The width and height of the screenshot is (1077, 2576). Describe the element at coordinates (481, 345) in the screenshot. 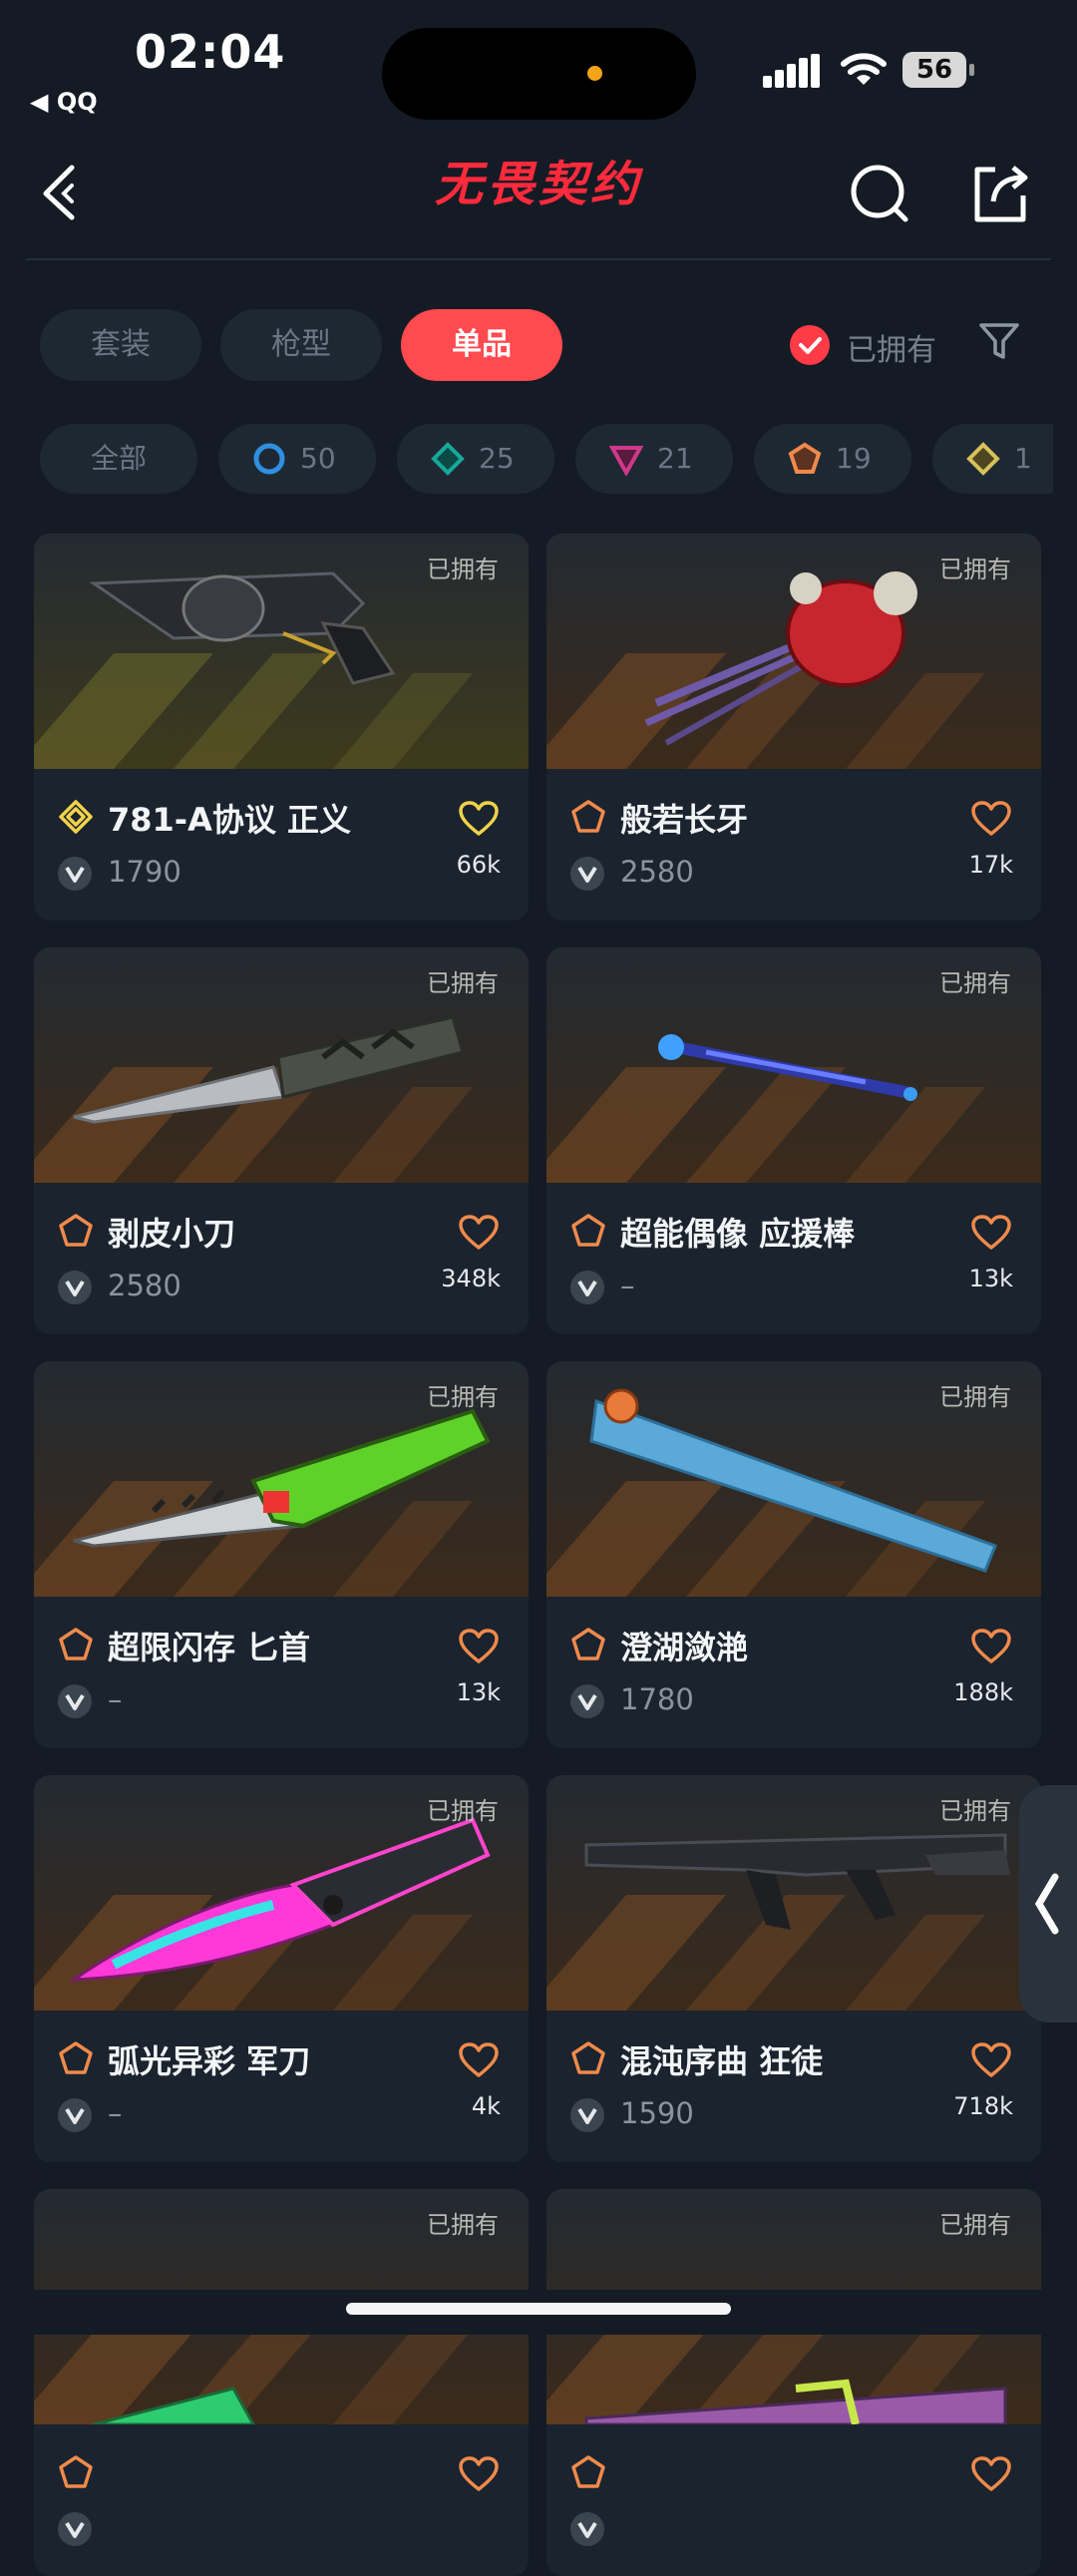

I see `tab-single-items: 单品` at that location.